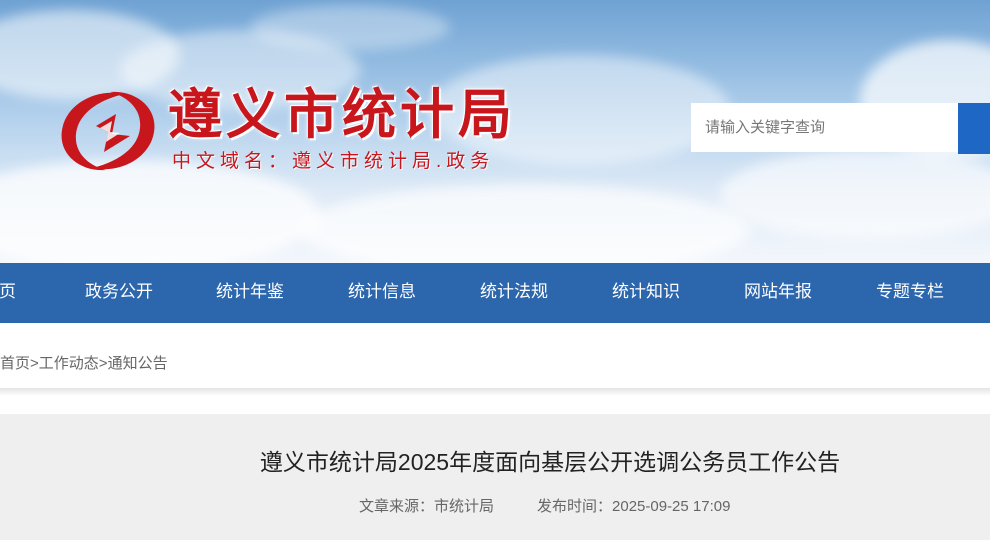  What do you see at coordinates (397, 506) in the screenshot?
I see `source-label: 文章来源：` at bounding box center [397, 506].